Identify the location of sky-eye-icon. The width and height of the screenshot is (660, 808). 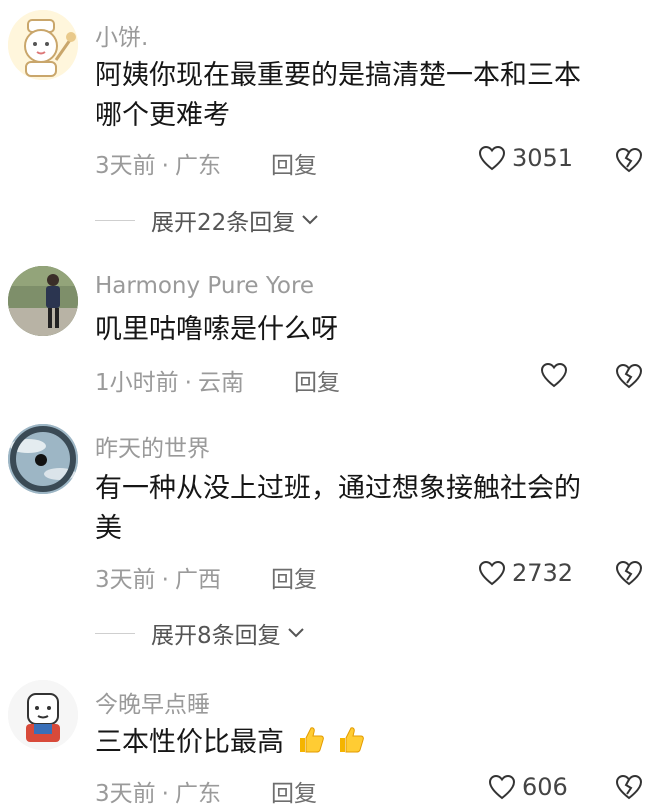
(43, 459).